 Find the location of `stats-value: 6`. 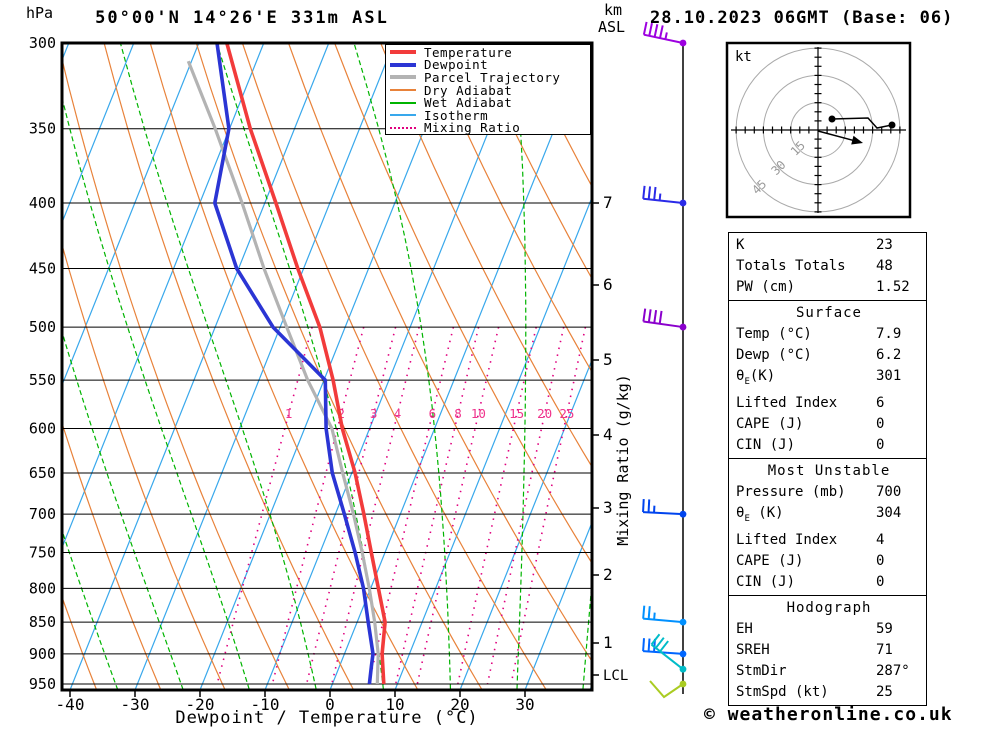

stats-value: 6 is located at coordinates (880, 402).